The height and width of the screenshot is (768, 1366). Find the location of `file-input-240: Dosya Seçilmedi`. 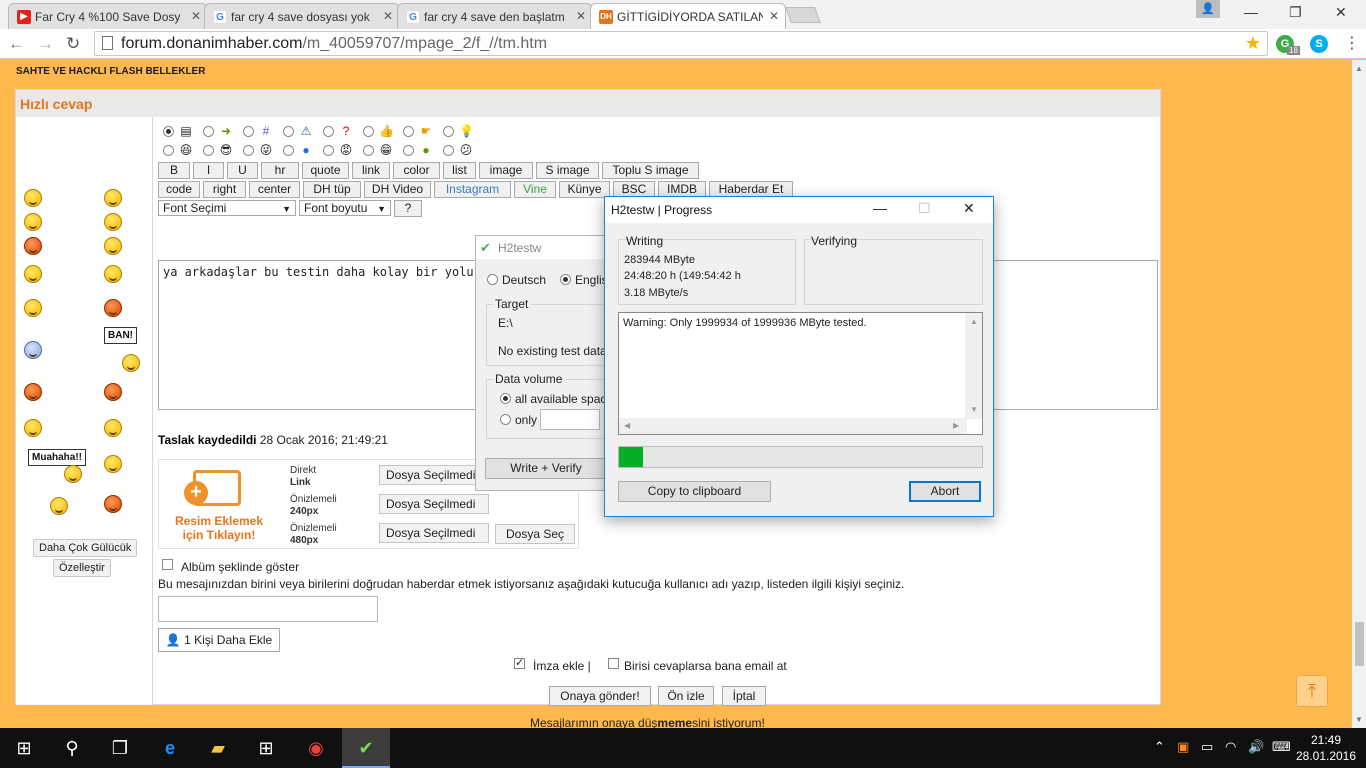

file-input-240: Dosya Seçilmedi is located at coordinates (434, 504).